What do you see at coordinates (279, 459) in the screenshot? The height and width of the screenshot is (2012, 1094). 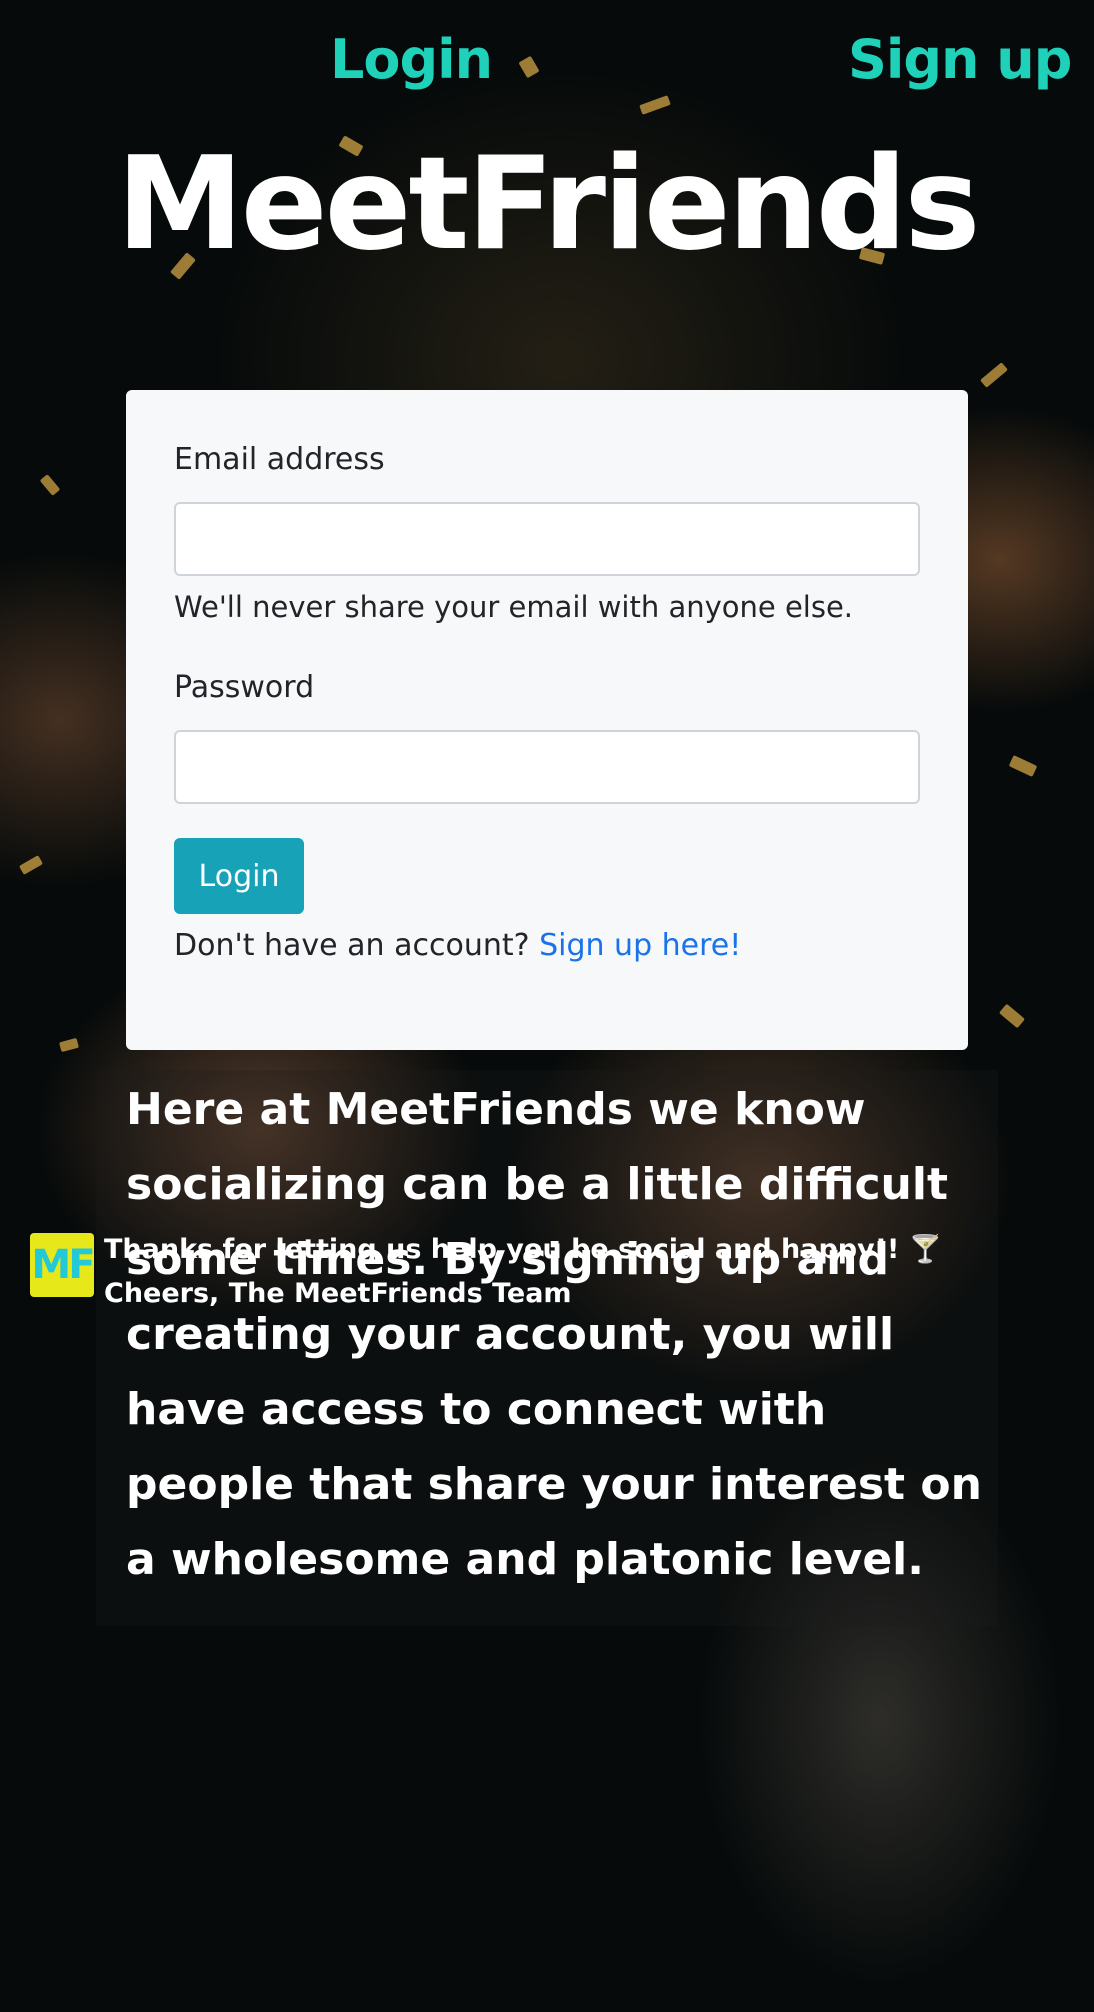 I see `email-label: Email address` at bounding box center [279, 459].